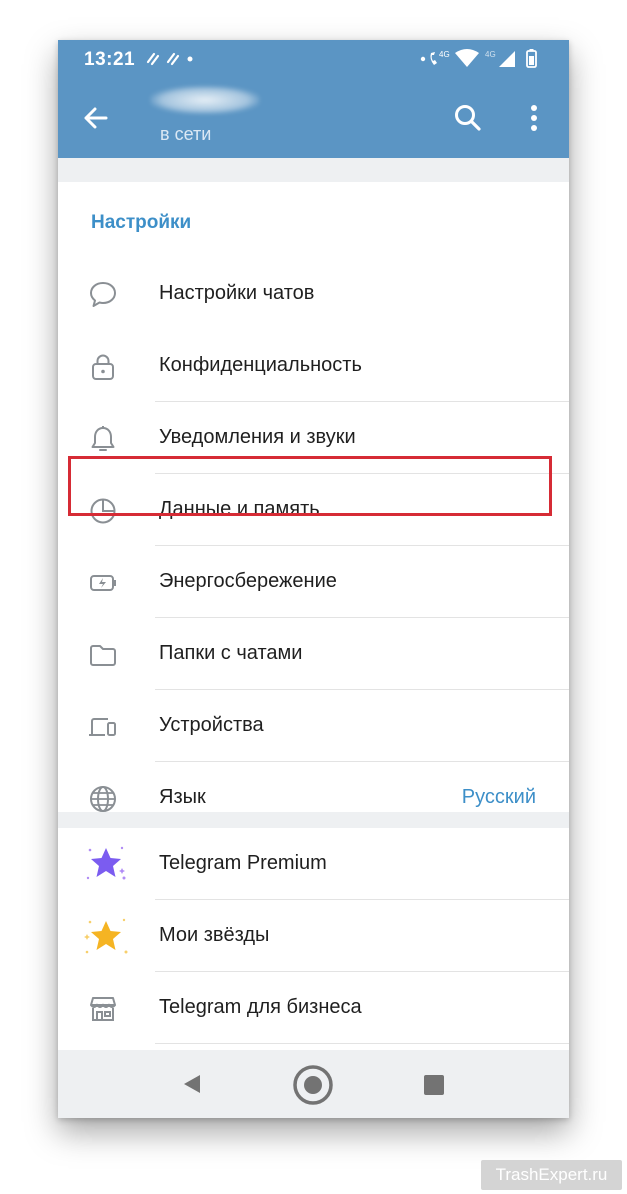 This screenshot has height=1194, width=627. I want to click on system-navigation-bar, so click(313, 1084).